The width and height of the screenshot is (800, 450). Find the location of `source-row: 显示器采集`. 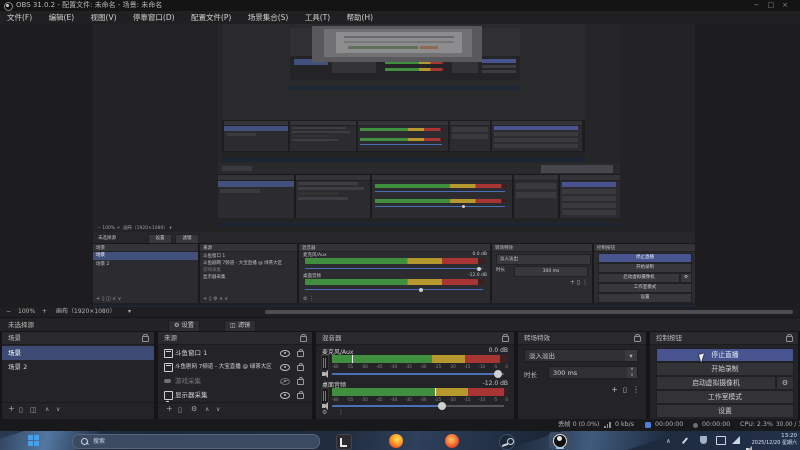

source-row: 显示器采集 is located at coordinates (235, 395).